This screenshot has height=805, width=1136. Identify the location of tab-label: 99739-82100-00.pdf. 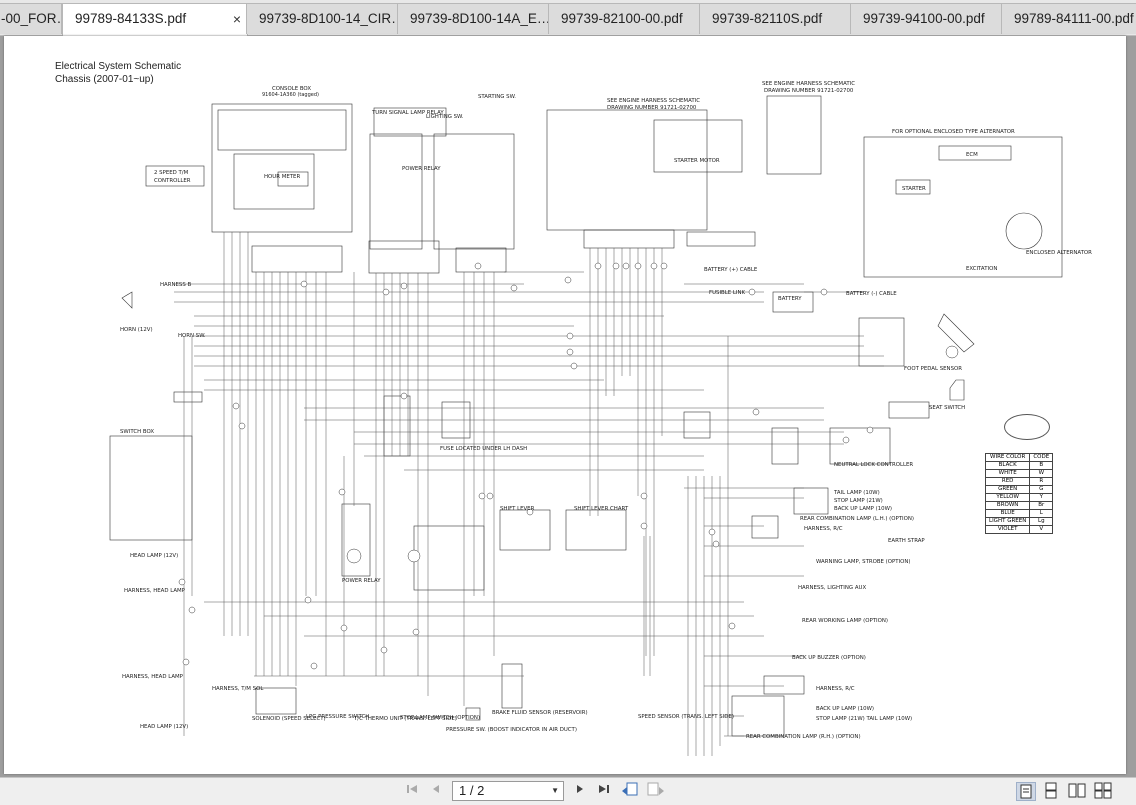
(622, 18).